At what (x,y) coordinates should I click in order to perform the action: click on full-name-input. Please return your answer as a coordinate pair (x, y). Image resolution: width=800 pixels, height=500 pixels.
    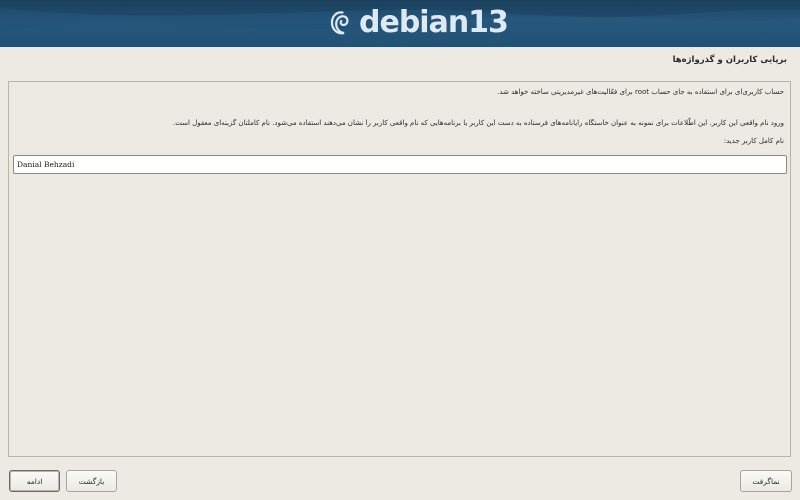
    Looking at the image, I should click on (400, 164).